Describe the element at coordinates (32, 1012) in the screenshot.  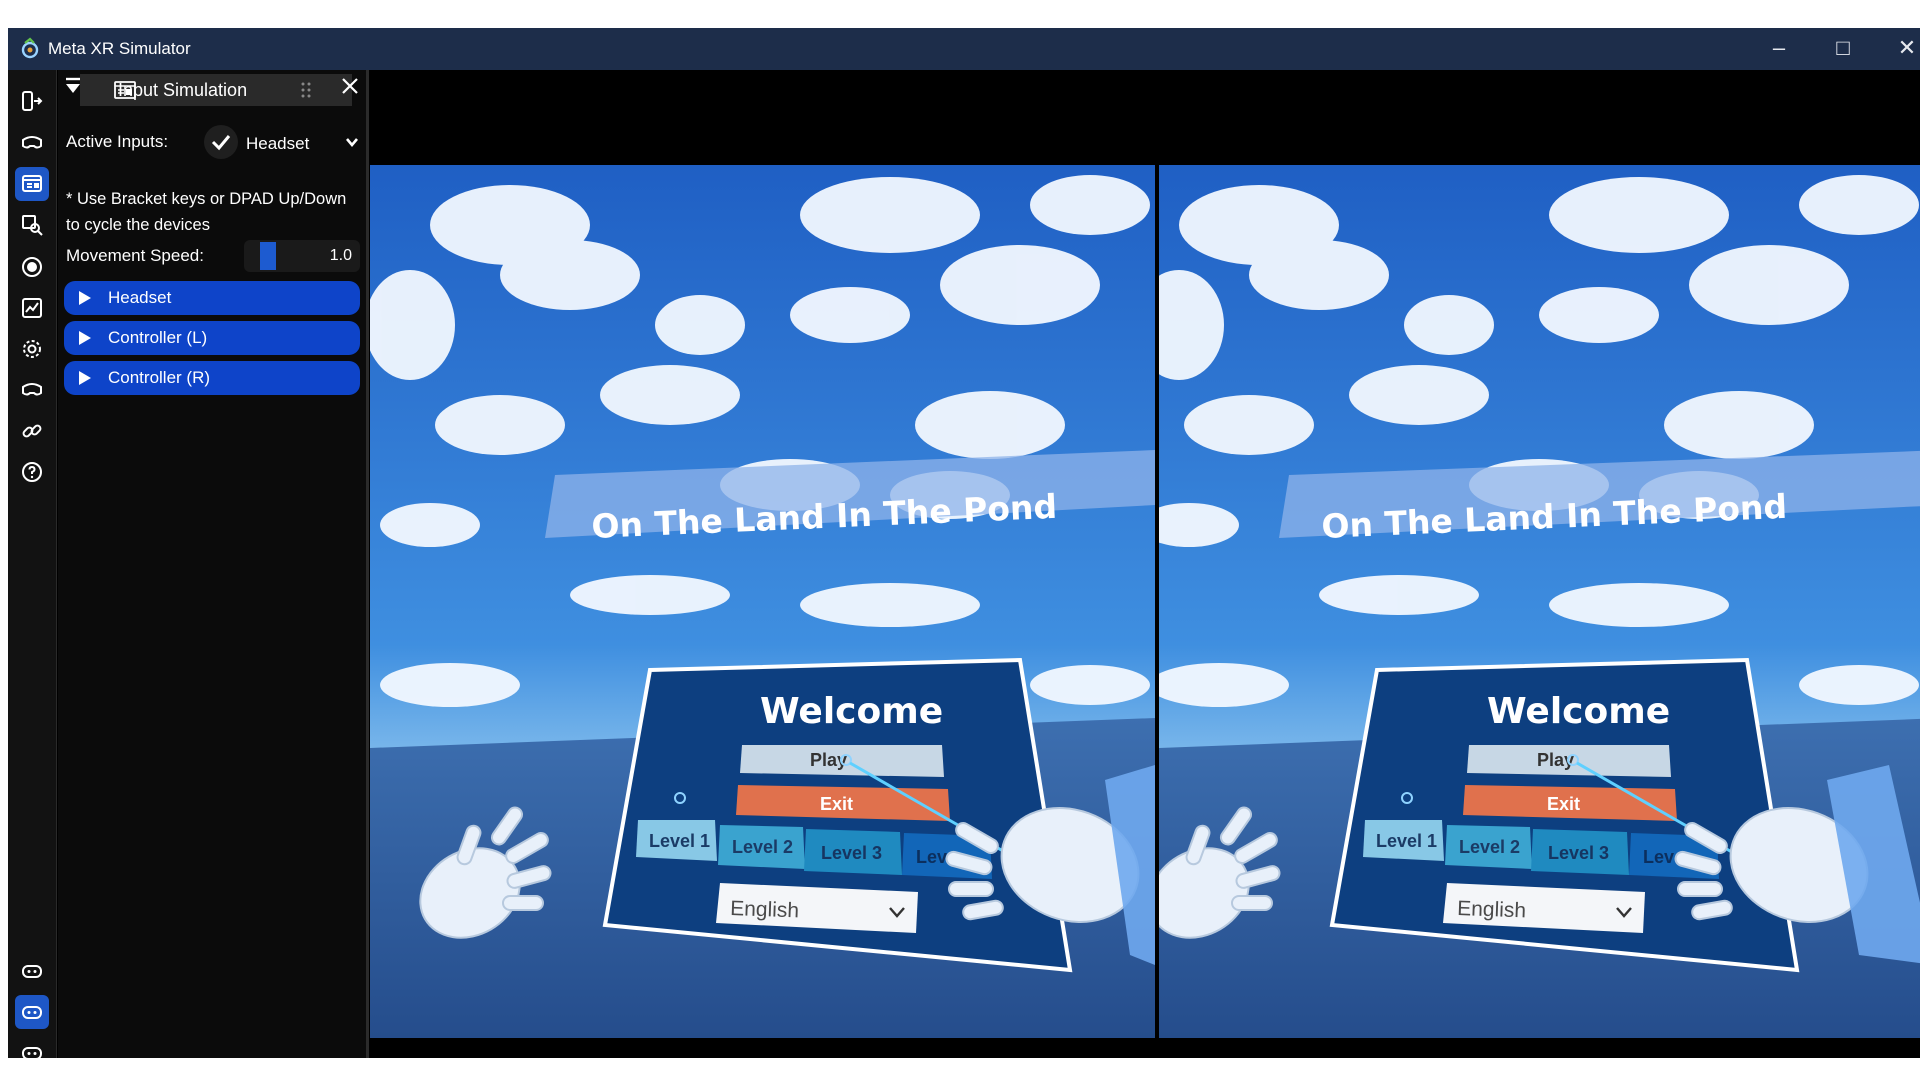
I see `controller-active-icon` at that location.